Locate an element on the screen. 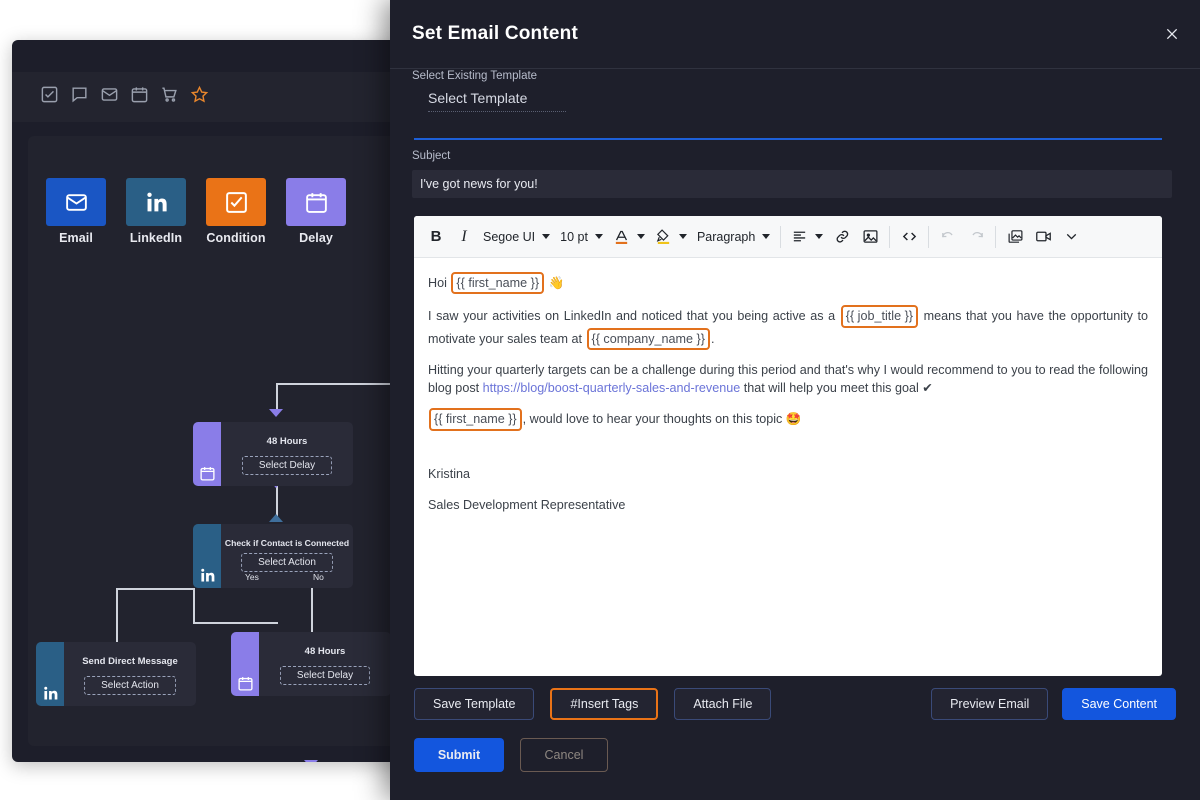 The width and height of the screenshot is (1200, 800). signature-role: Sales Development Representative is located at coordinates (527, 504).